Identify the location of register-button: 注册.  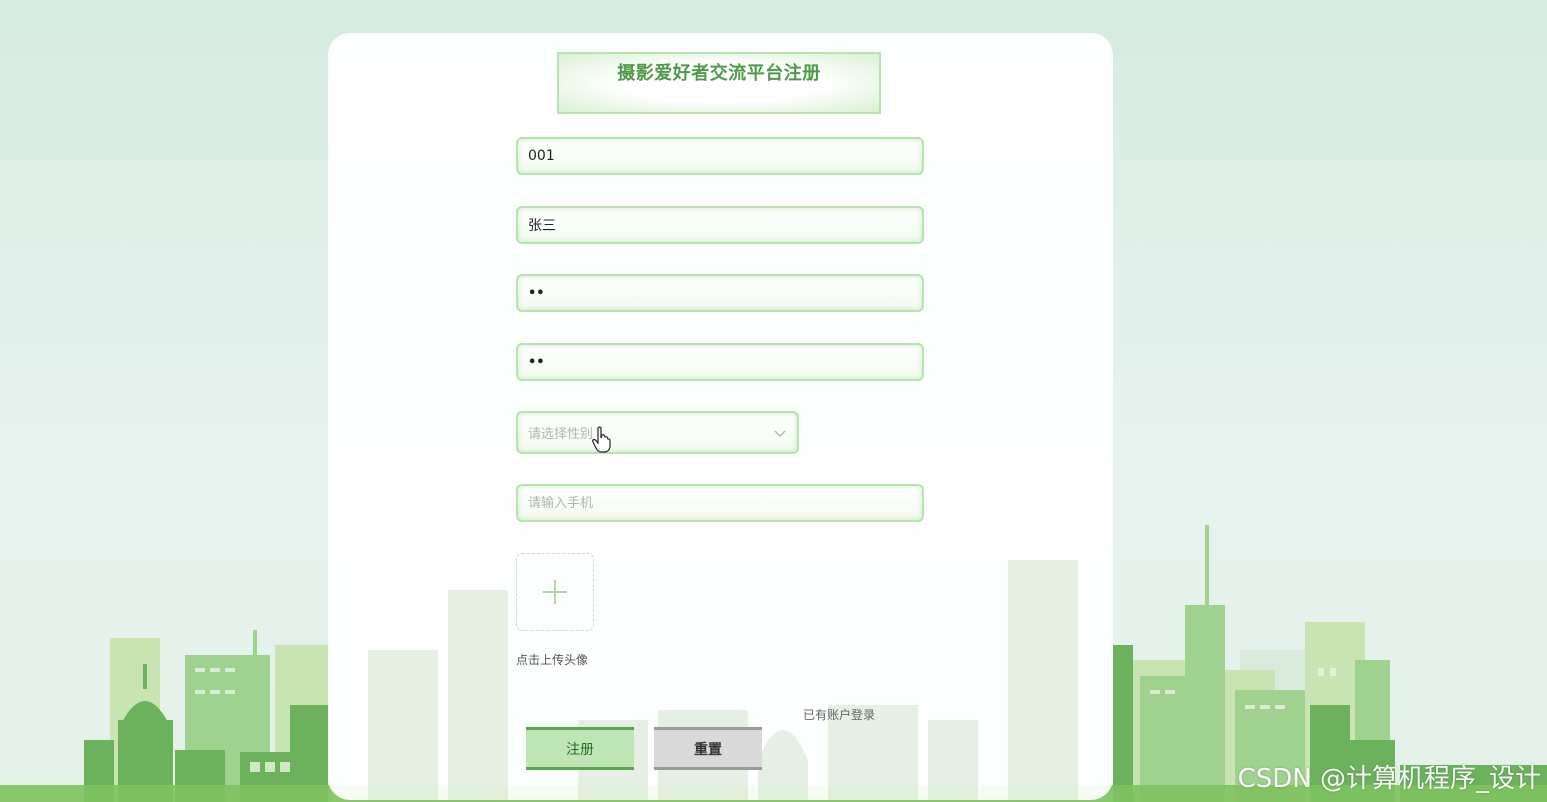
(580, 748).